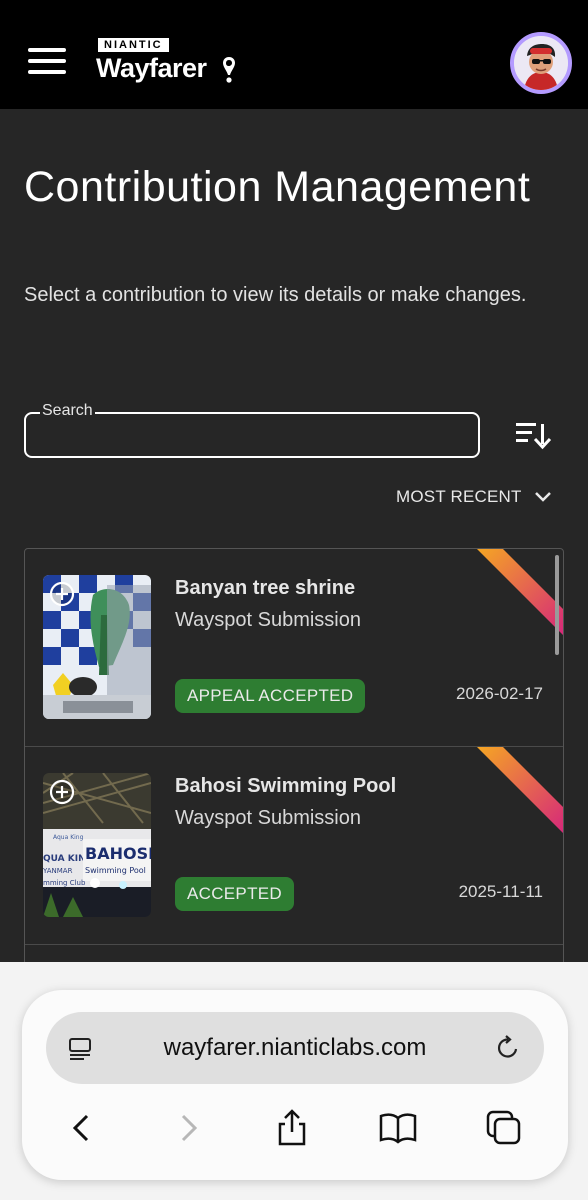 Image resolution: width=588 pixels, height=1200 pixels. Describe the element at coordinates (64, 883) in the screenshot. I see `thumb-sign-left-3: mming Club` at that location.